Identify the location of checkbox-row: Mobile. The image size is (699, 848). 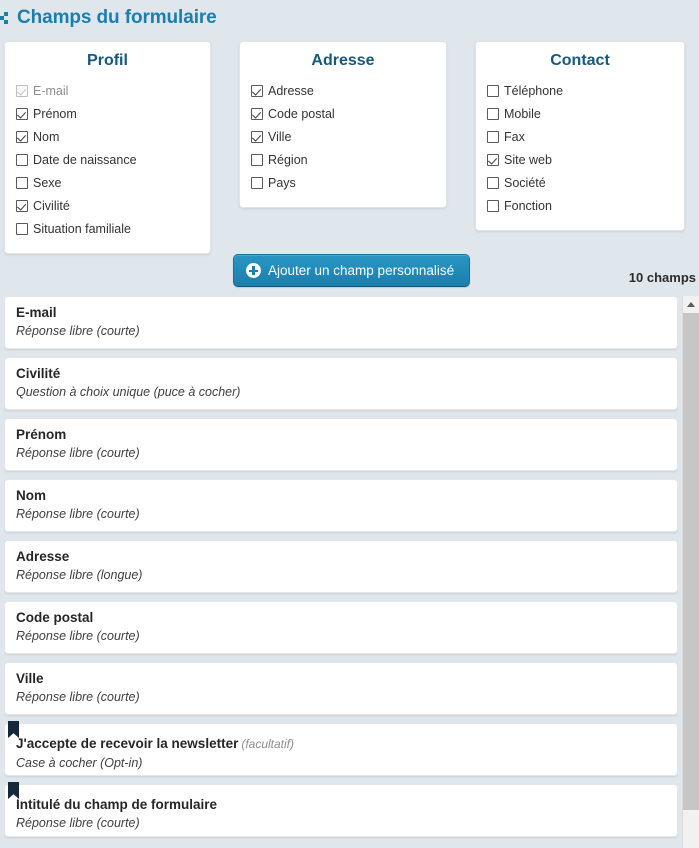
(585, 113).